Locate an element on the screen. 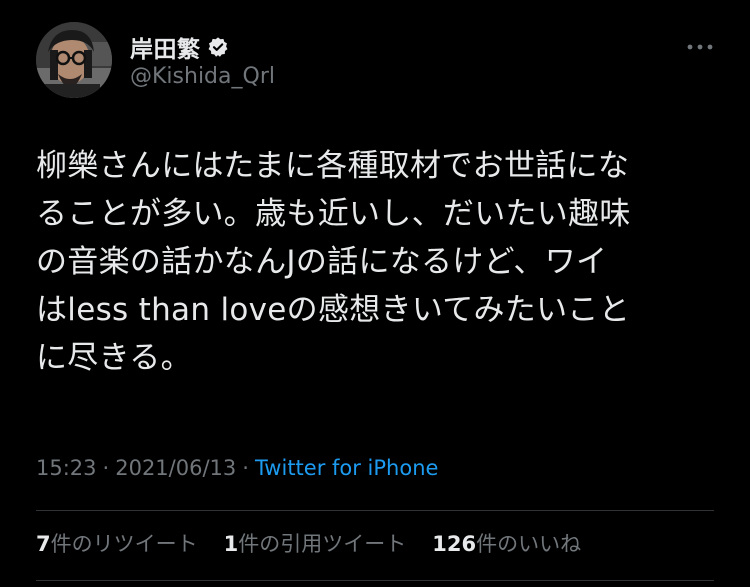 This screenshot has width=750, height=587. retweets-stat: 7件のリツイート is located at coordinates (117, 543).